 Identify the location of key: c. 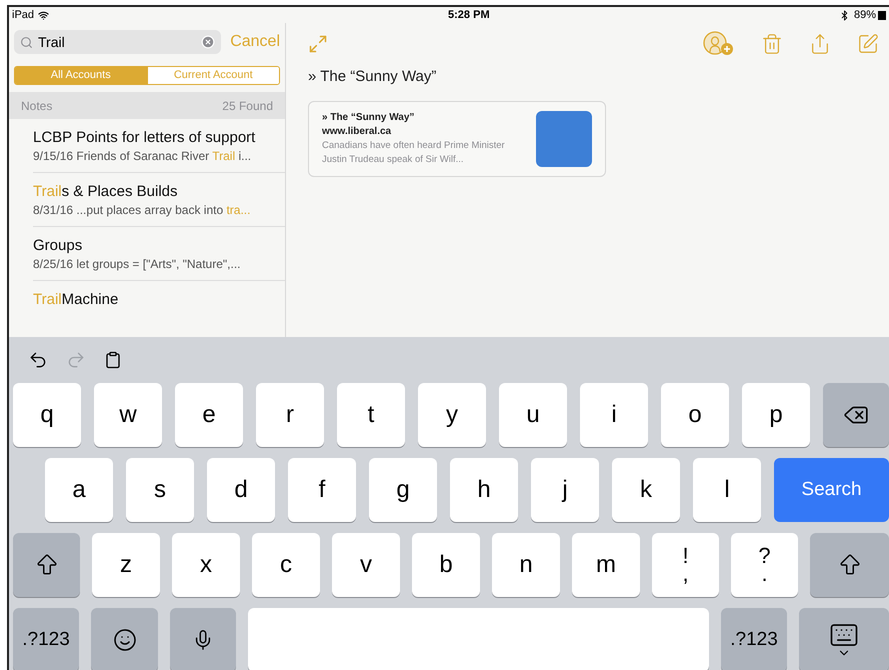
(286, 565).